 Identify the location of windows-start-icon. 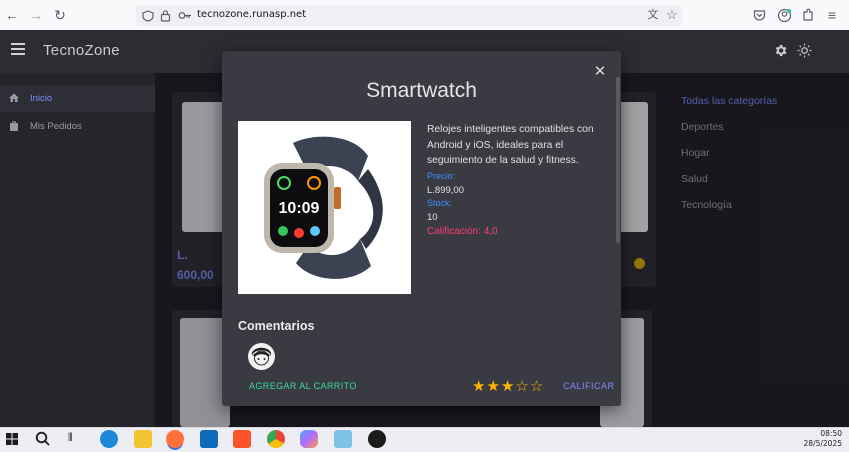
(12, 439).